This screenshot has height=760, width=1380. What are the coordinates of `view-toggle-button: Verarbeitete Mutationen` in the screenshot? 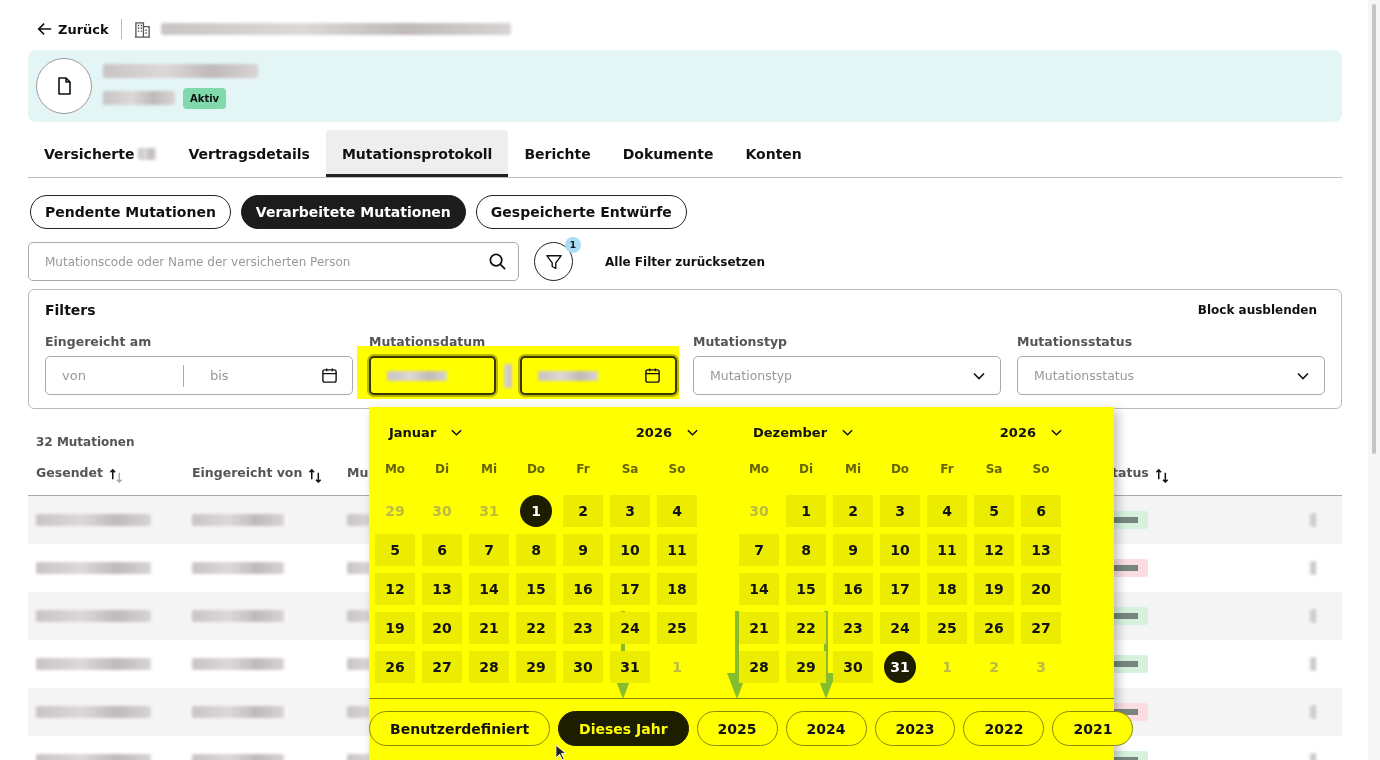 It's located at (353, 212).